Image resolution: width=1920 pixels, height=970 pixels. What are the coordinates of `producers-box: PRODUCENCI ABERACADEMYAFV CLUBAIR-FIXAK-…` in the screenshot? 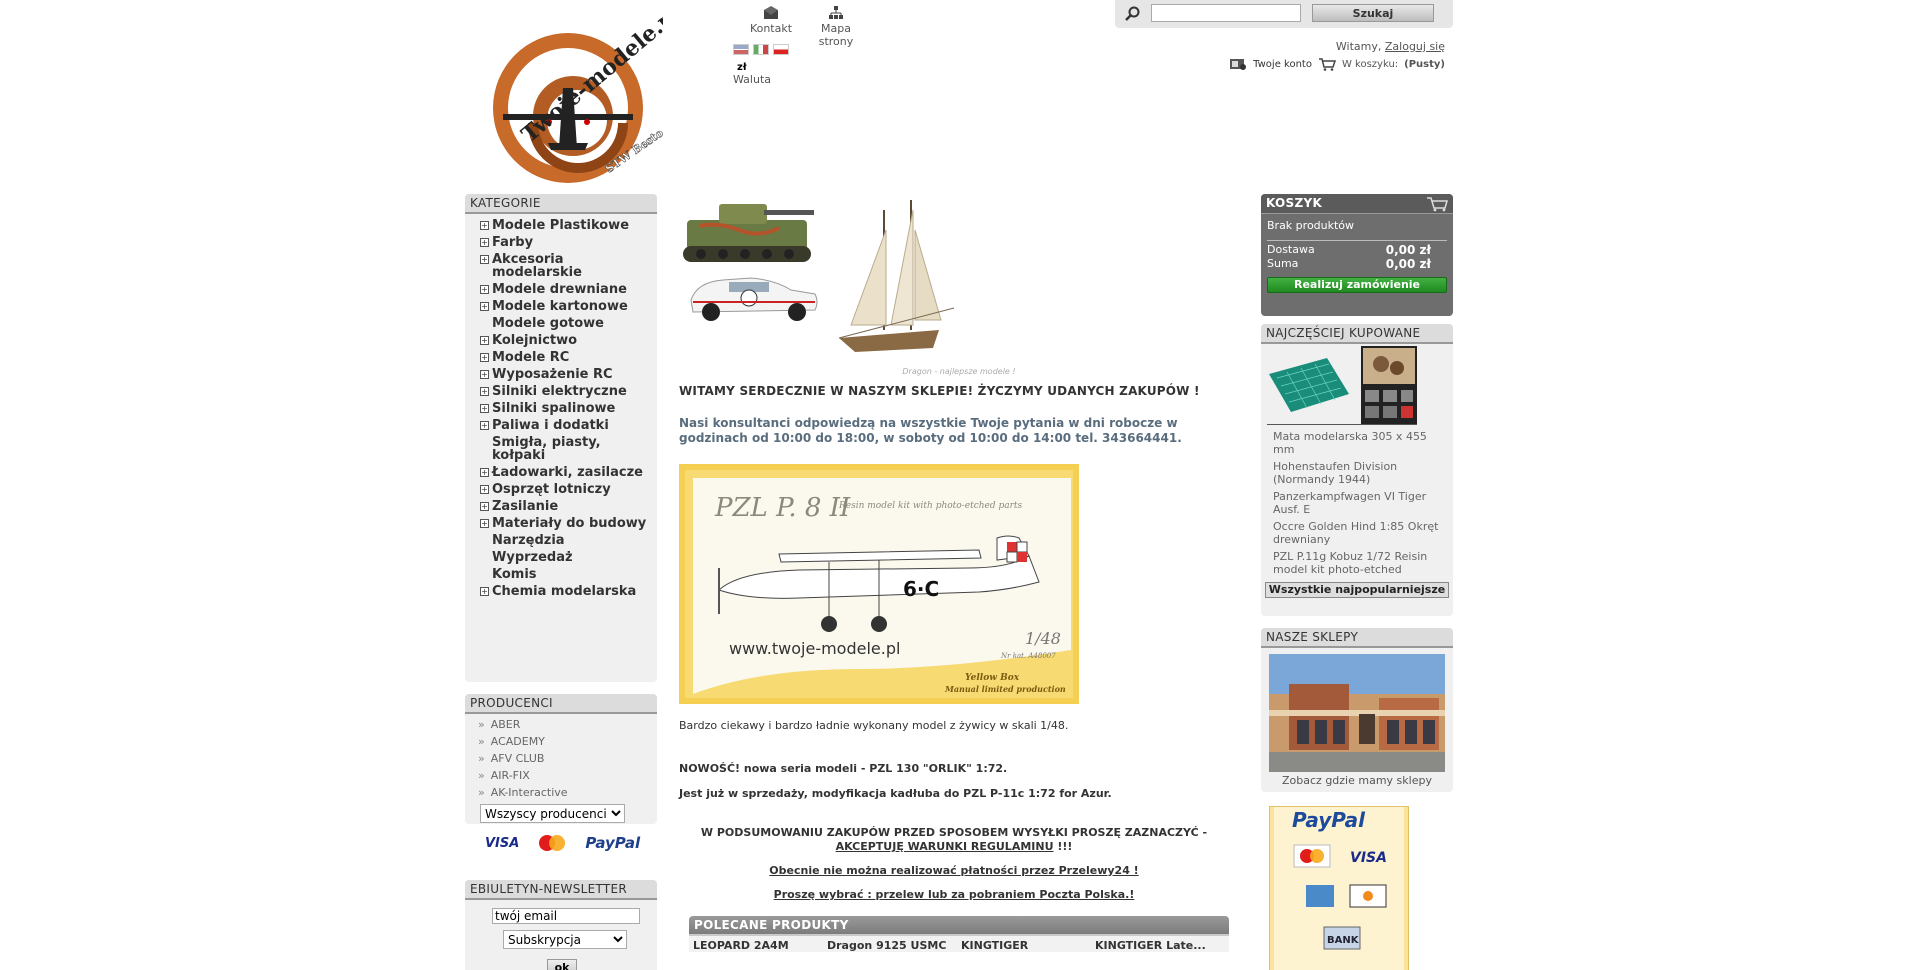 It's located at (561, 759).